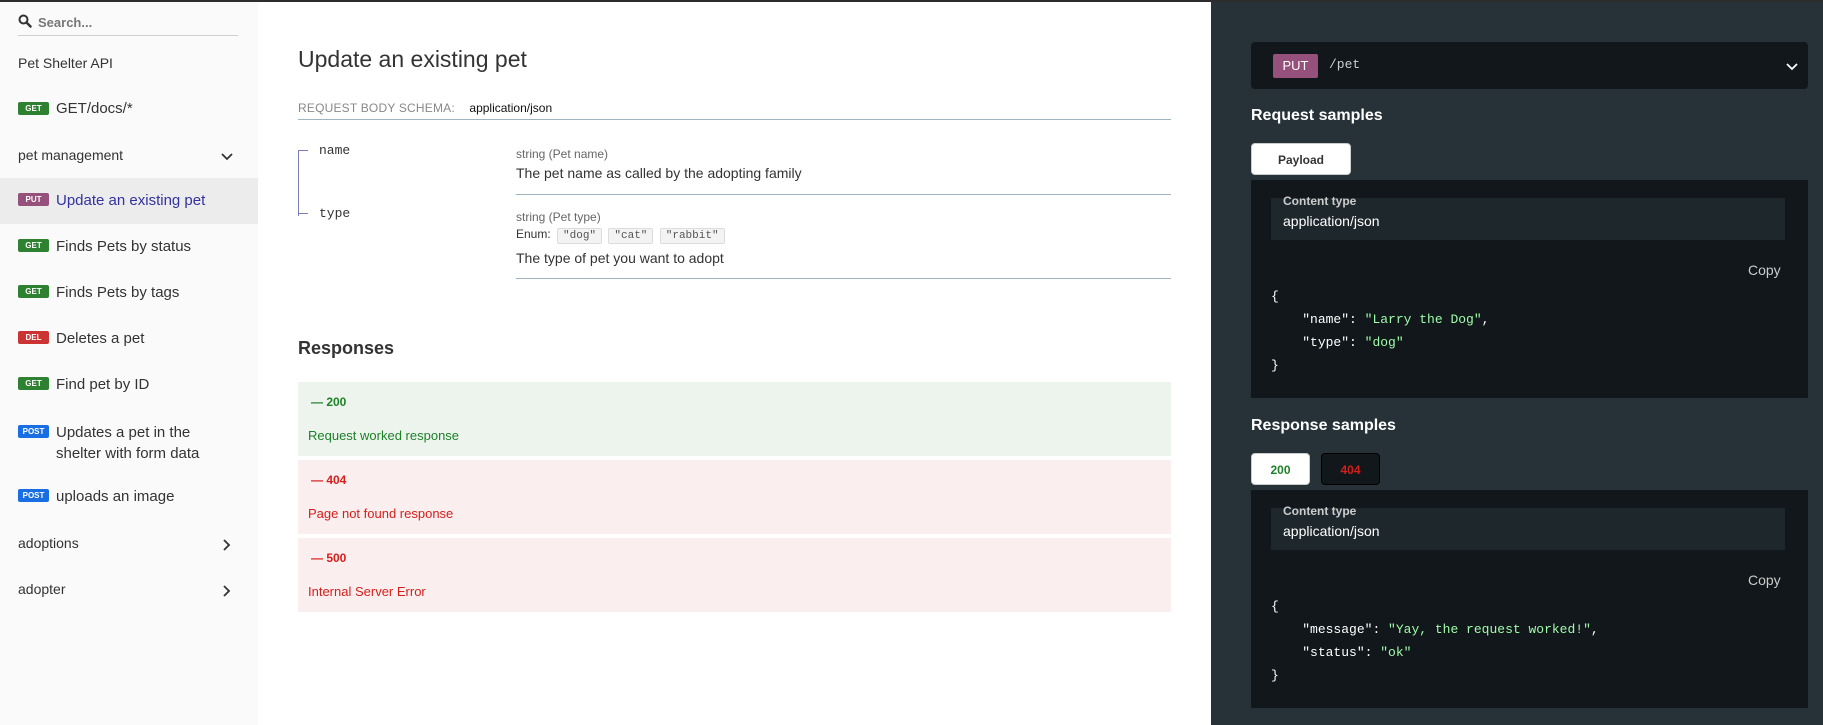 The width and height of the screenshot is (1823, 725). What do you see at coordinates (1489, 629) in the screenshot?
I see `json-string: "Yay, the request worked!"` at bounding box center [1489, 629].